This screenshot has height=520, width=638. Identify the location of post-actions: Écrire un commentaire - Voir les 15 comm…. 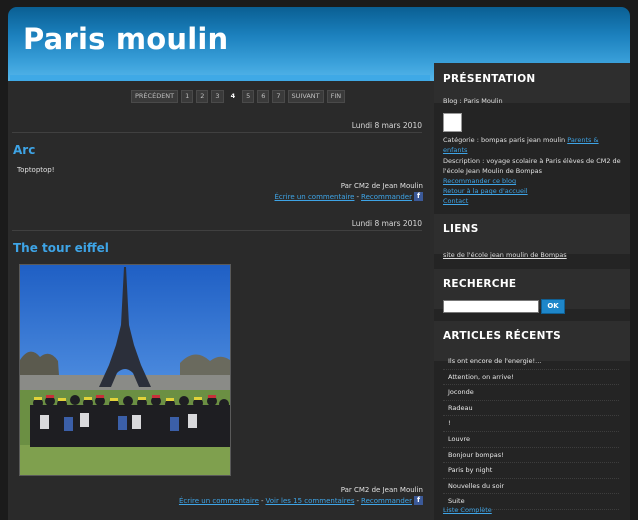
(301, 500).